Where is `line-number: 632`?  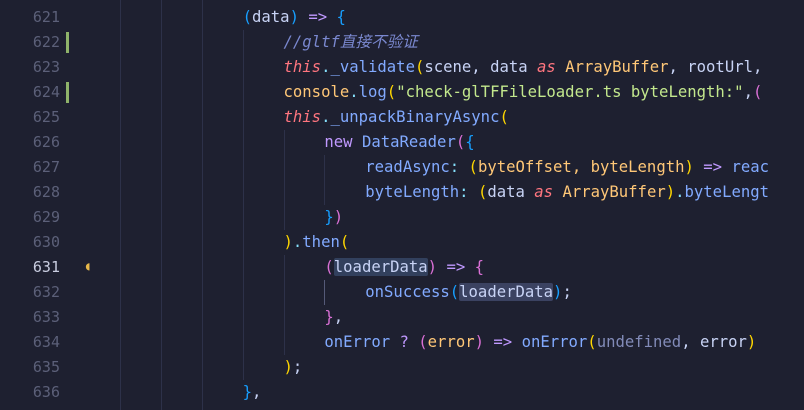
line-number: 632 is located at coordinates (46, 292).